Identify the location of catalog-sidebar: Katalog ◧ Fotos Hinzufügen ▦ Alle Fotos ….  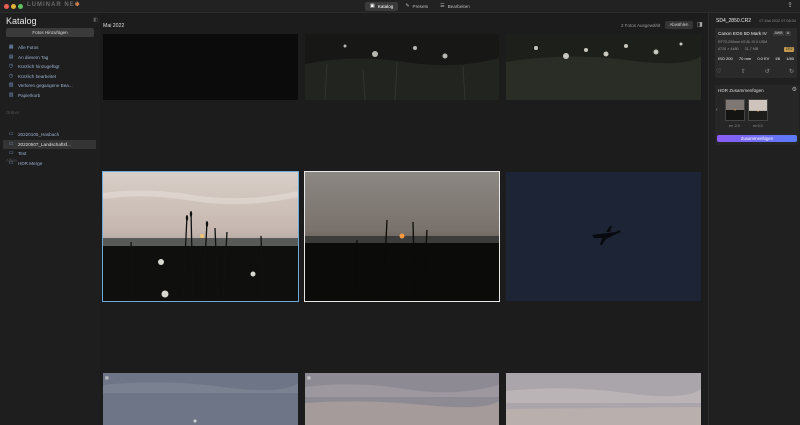
(50, 219).